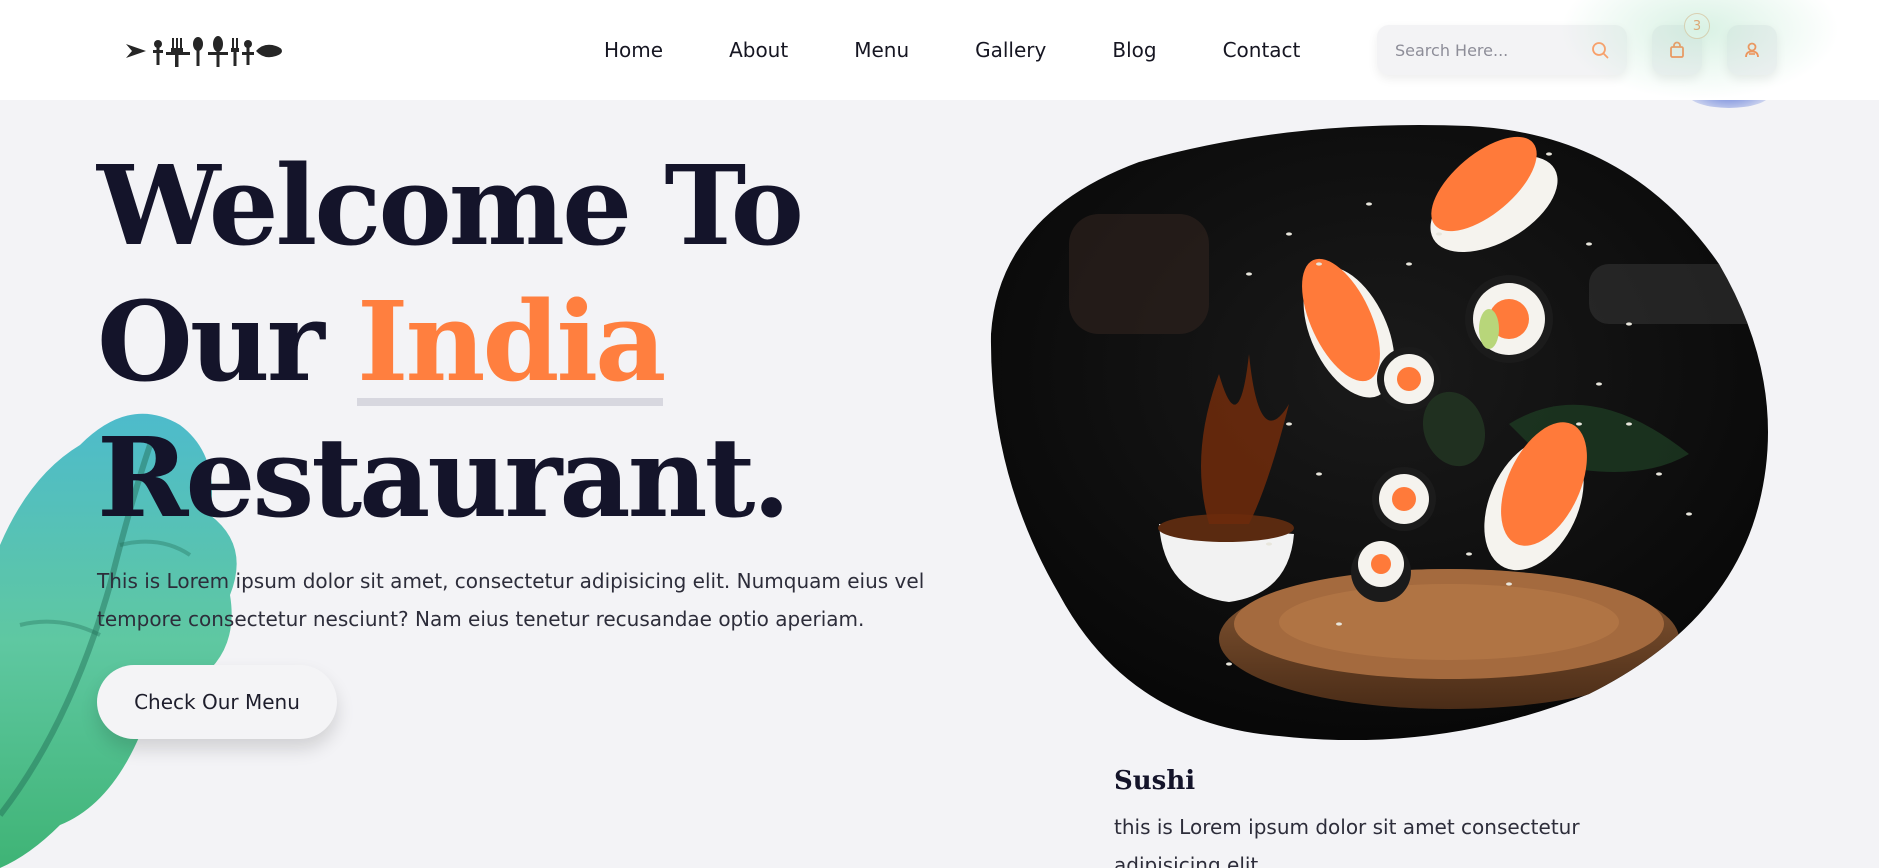 The image size is (1879, 868). Describe the element at coordinates (217, 702) in the screenshot. I see `check-menu-button: Check Our Menu` at that location.